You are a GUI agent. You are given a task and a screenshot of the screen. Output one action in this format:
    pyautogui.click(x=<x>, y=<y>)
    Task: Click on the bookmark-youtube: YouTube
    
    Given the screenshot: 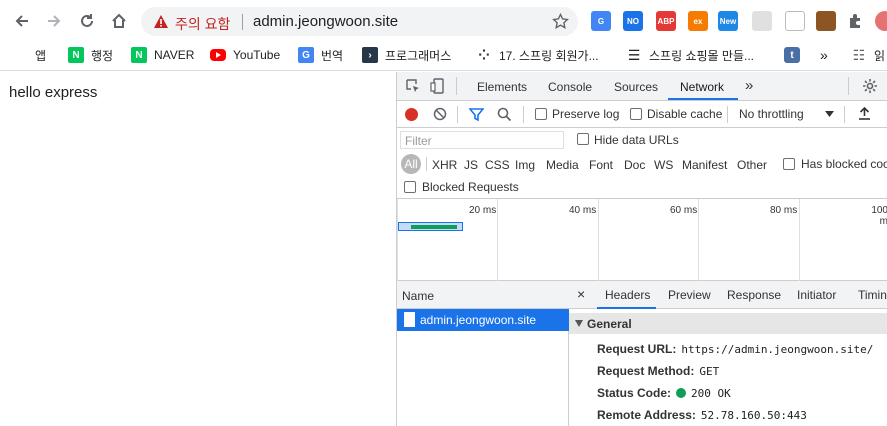 What is the action you would take?
    pyautogui.click(x=245, y=55)
    